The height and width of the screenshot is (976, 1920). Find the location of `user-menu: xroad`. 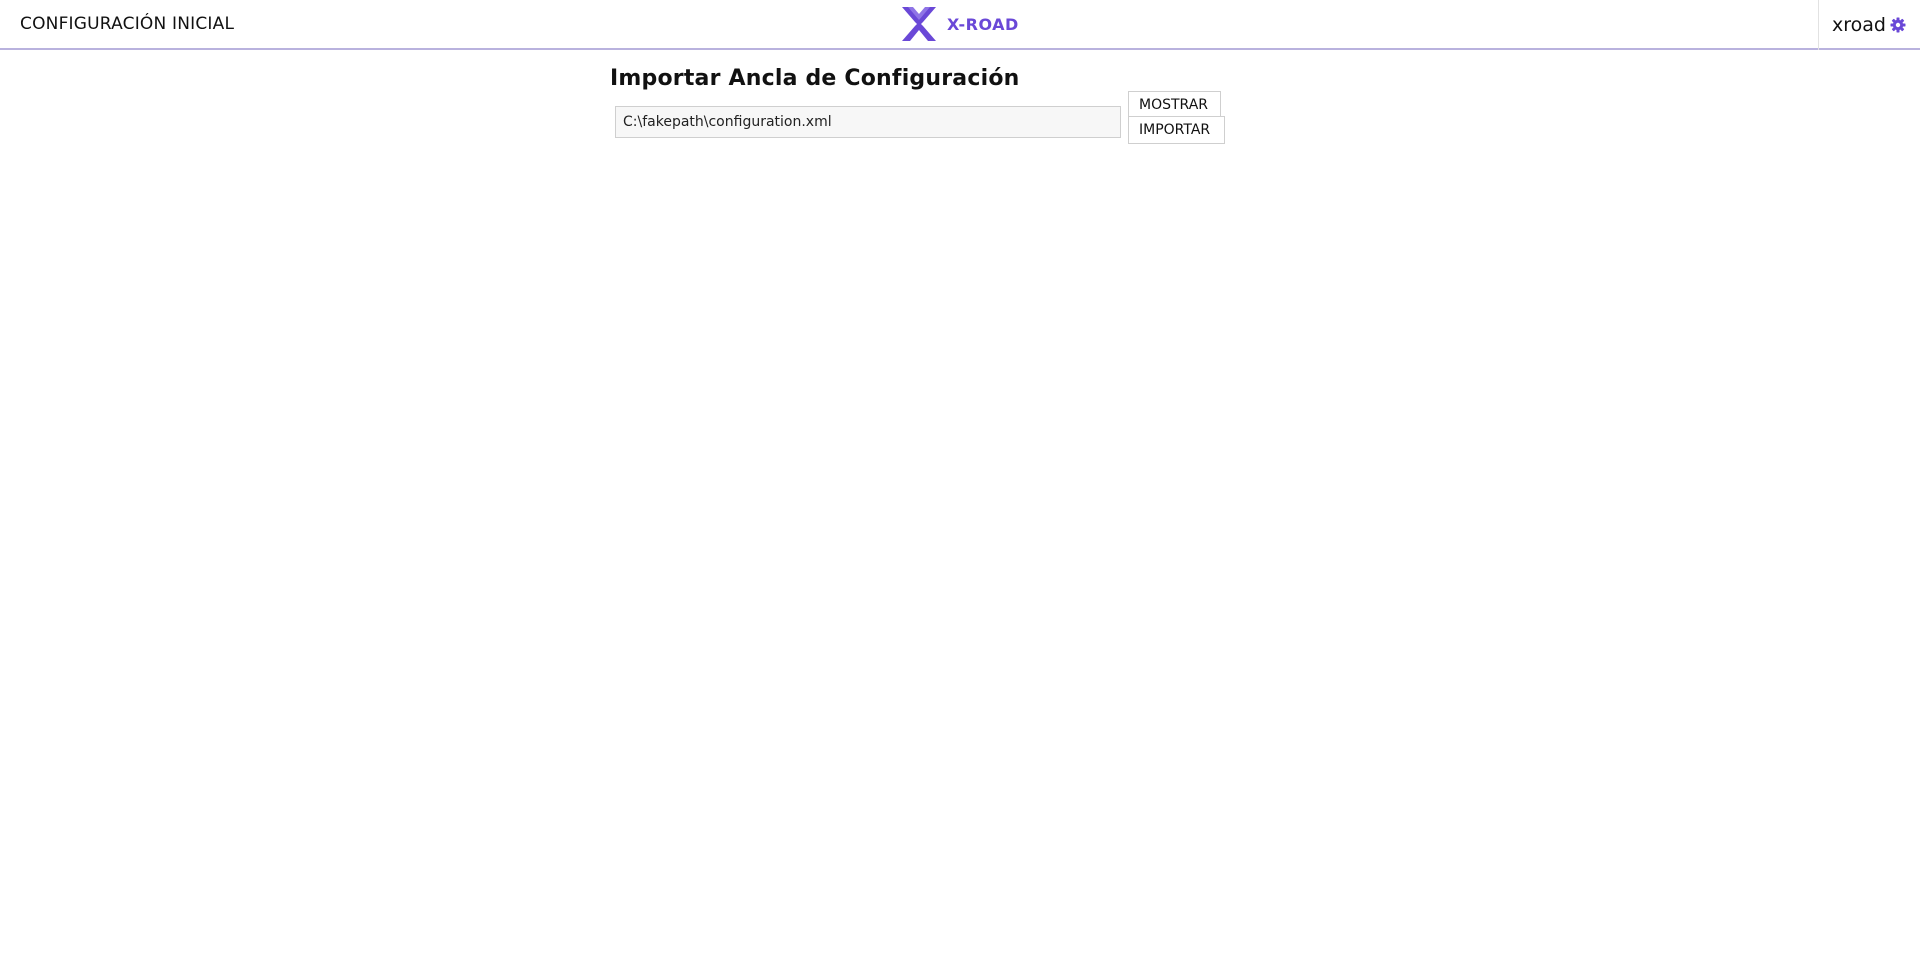

user-menu: xroad is located at coordinates (1869, 25).